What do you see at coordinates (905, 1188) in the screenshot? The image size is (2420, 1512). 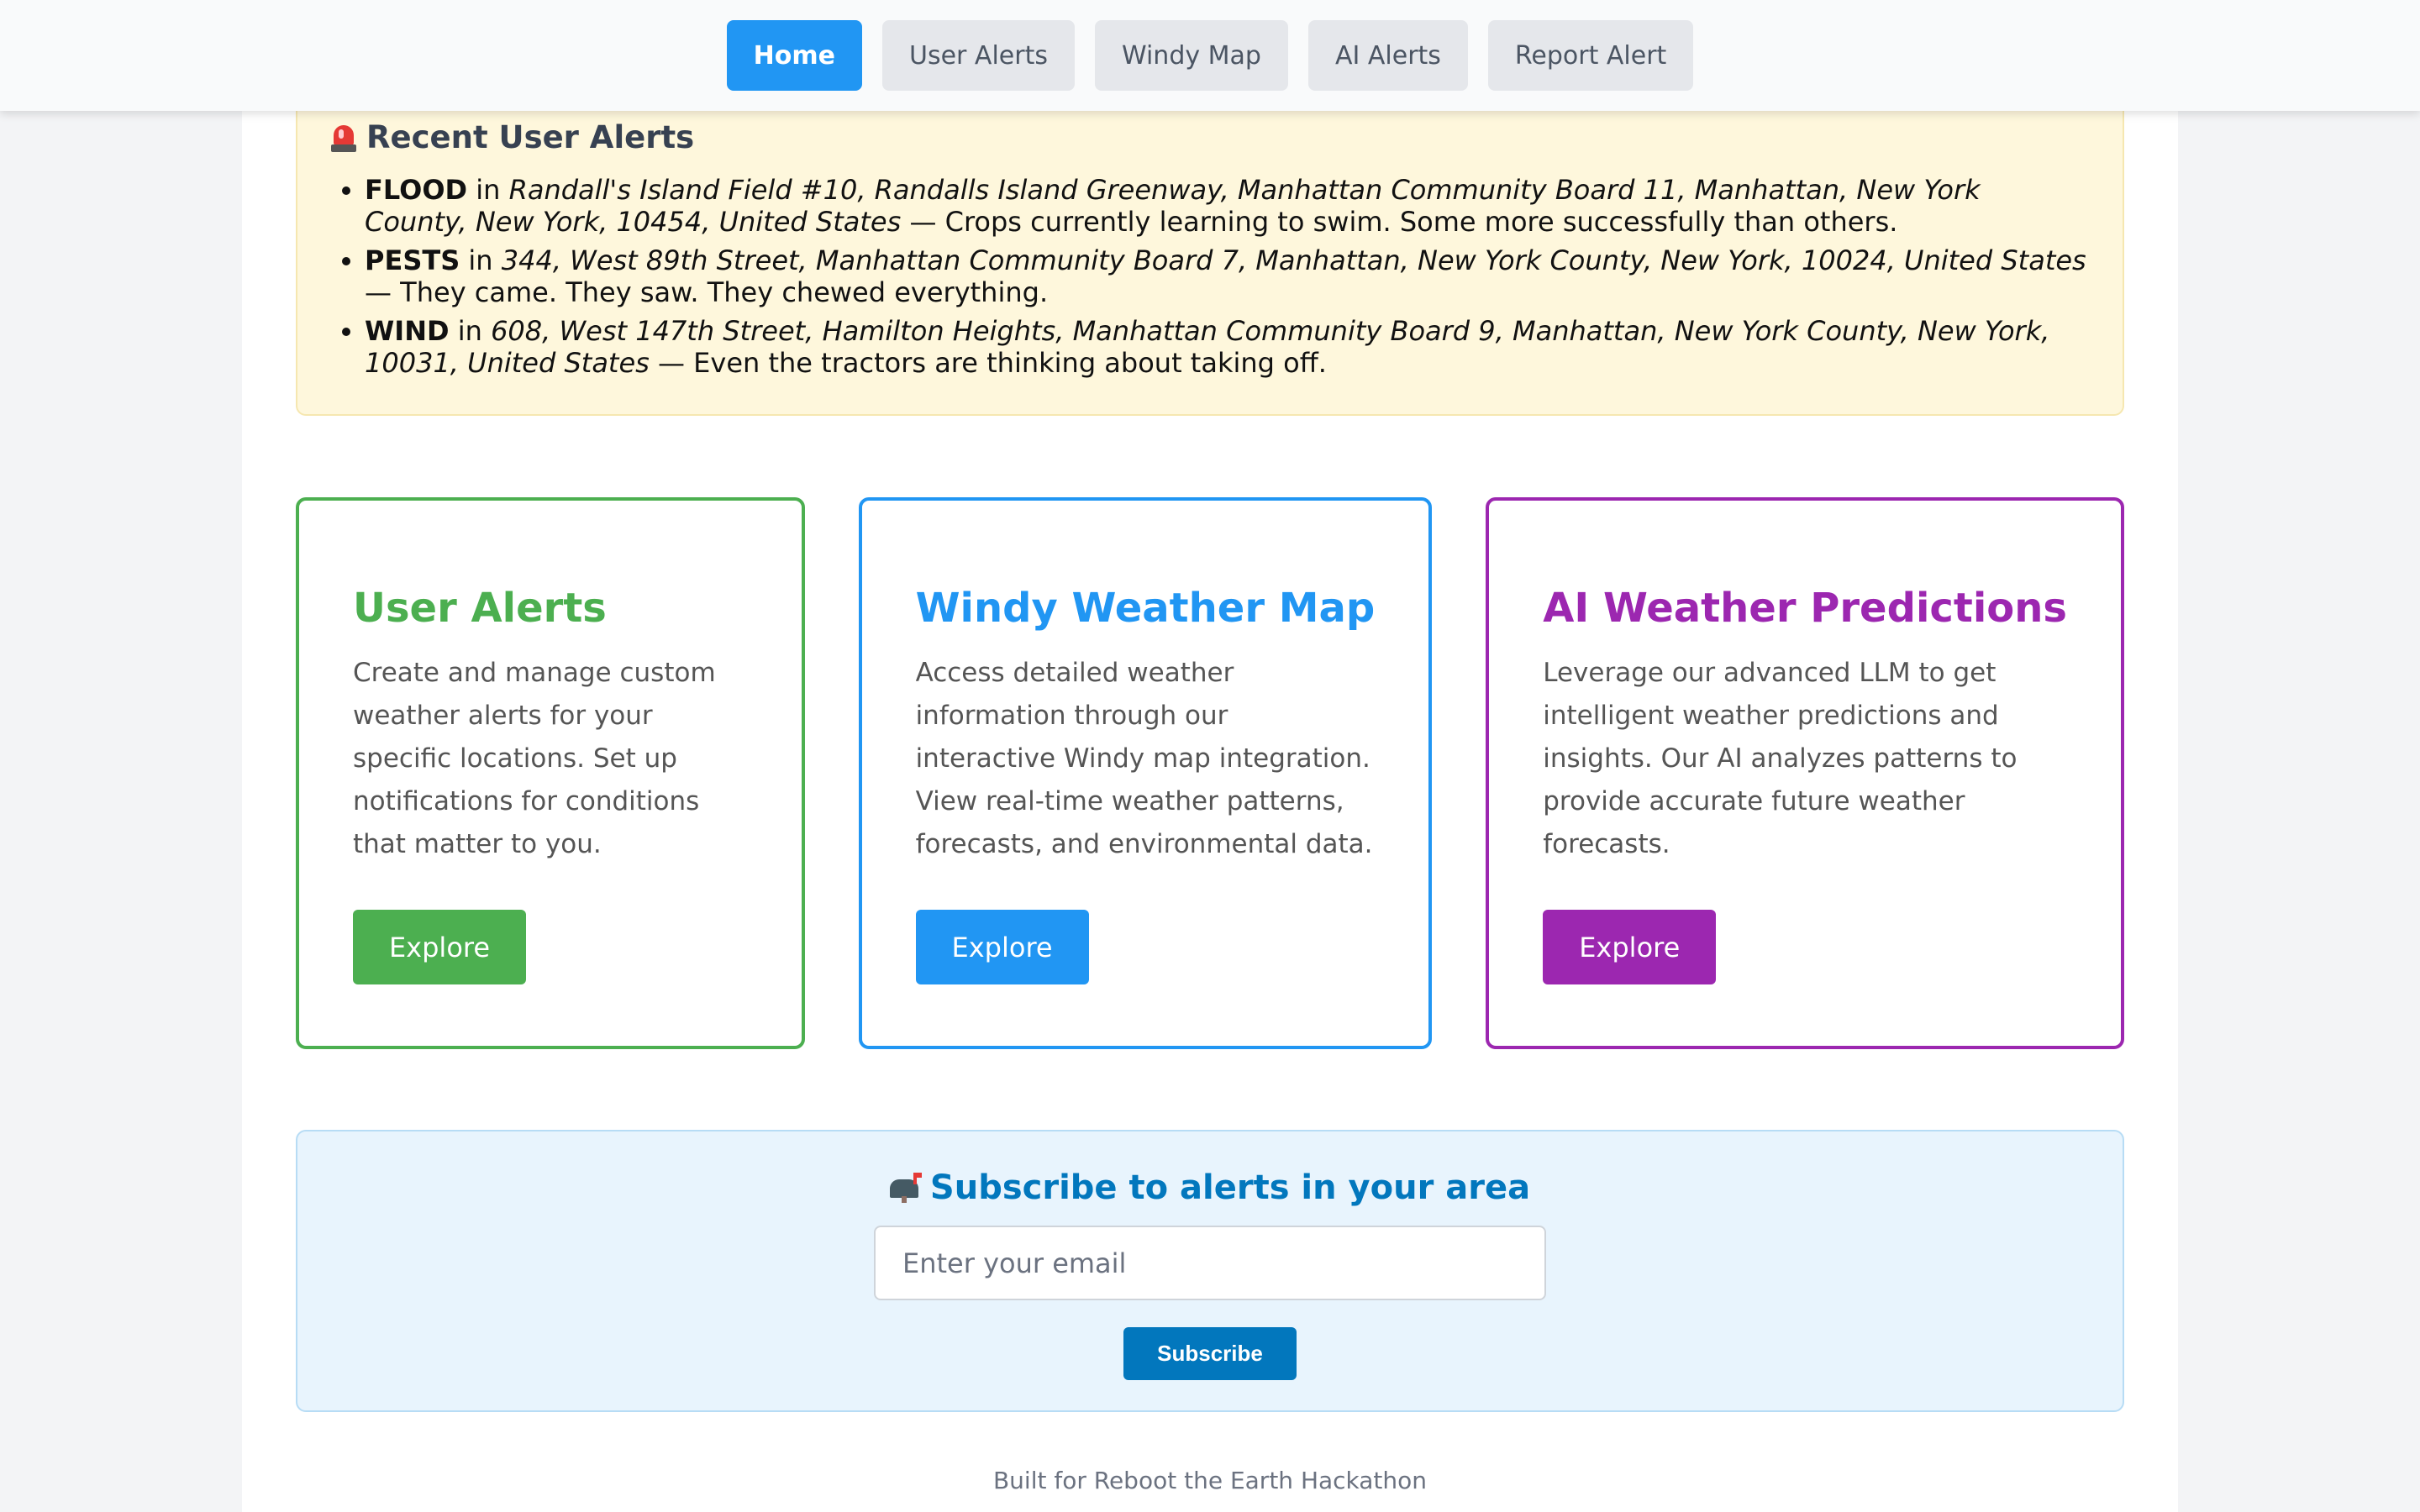 I see `mailbox-icon` at bounding box center [905, 1188].